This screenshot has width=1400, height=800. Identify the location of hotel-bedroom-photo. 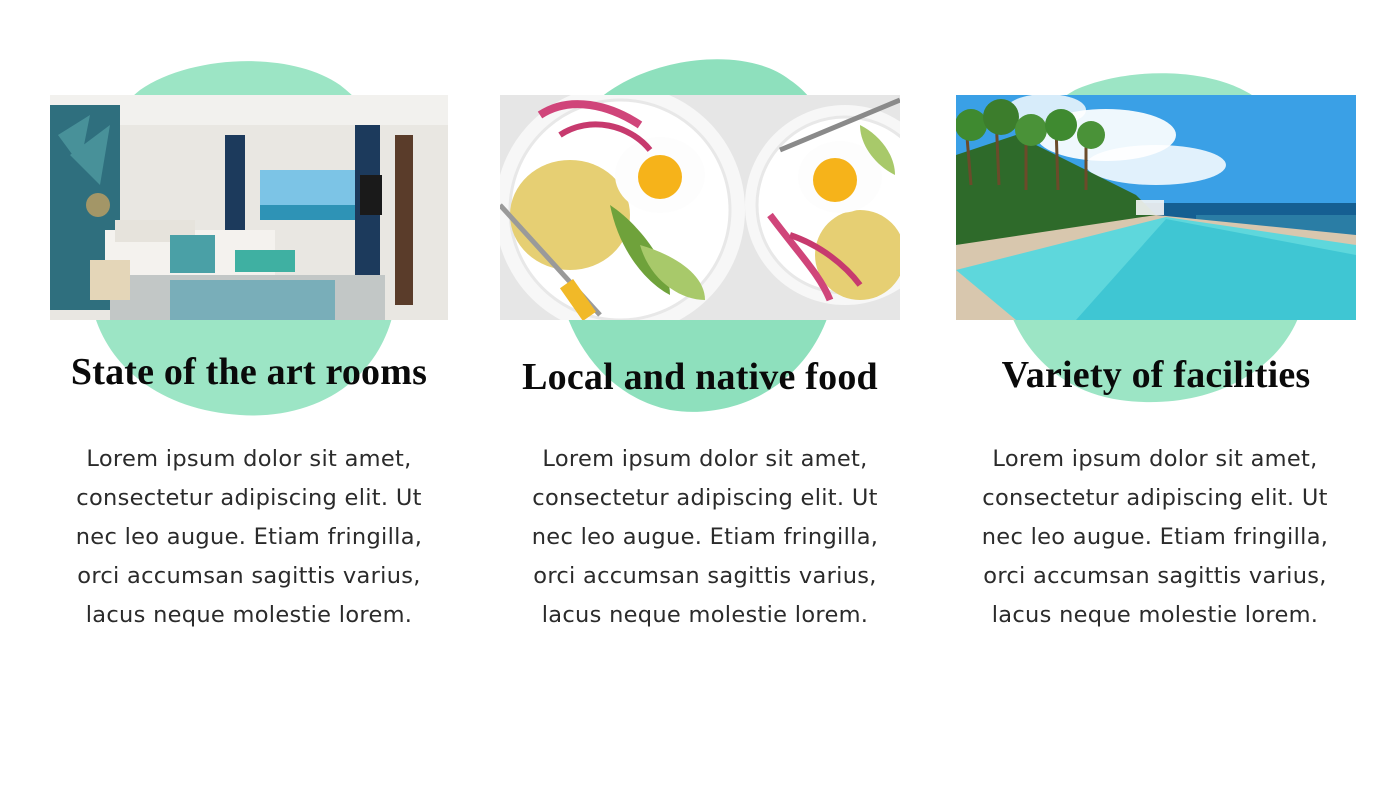
(249, 207).